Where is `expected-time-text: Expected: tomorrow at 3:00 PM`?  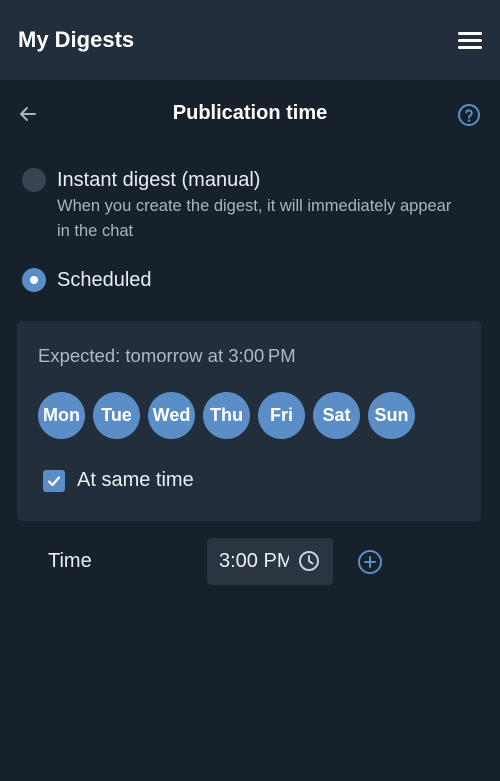
expected-time-text: Expected: tomorrow at 3:00 PM is located at coordinates (167, 355).